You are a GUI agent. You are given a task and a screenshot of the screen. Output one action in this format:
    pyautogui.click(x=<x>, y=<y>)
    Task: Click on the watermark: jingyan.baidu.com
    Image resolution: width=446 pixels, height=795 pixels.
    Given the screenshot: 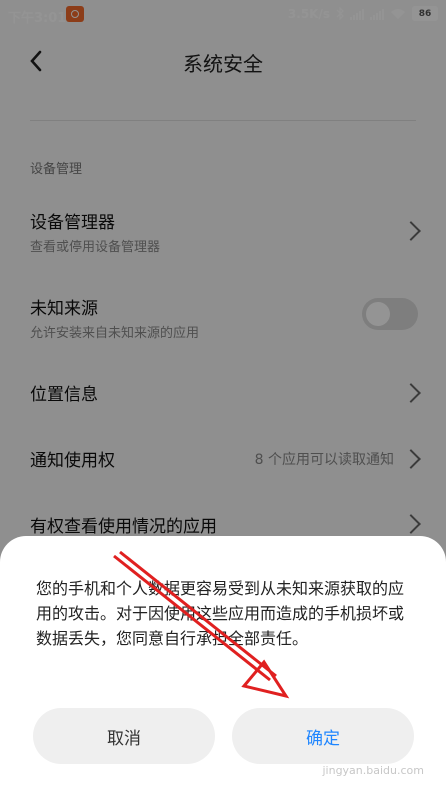 What is the action you would take?
    pyautogui.click(x=373, y=770)
    